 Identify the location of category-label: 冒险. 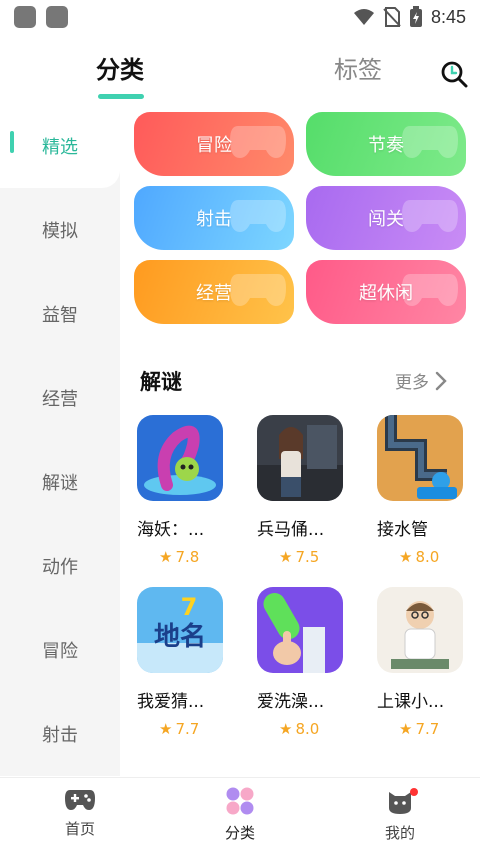
(214, 145).